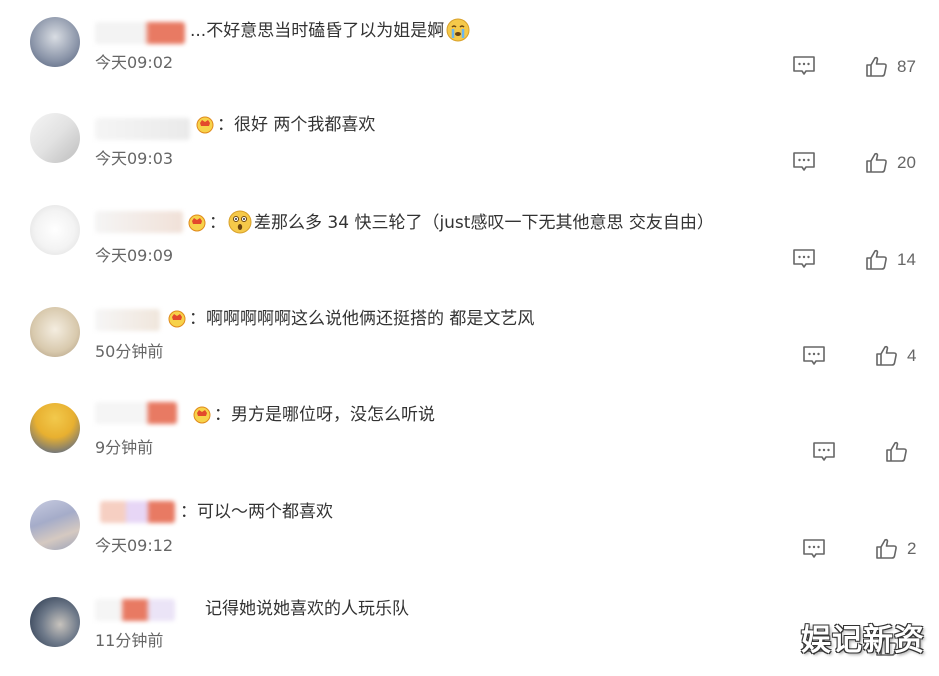 The width and height of the screenshot is (939, 676). I want to click on comment-text-row: ： 差那么多 34 快三轮了（just感叹一下无其他意思 交友自由）, so click(449, 222).